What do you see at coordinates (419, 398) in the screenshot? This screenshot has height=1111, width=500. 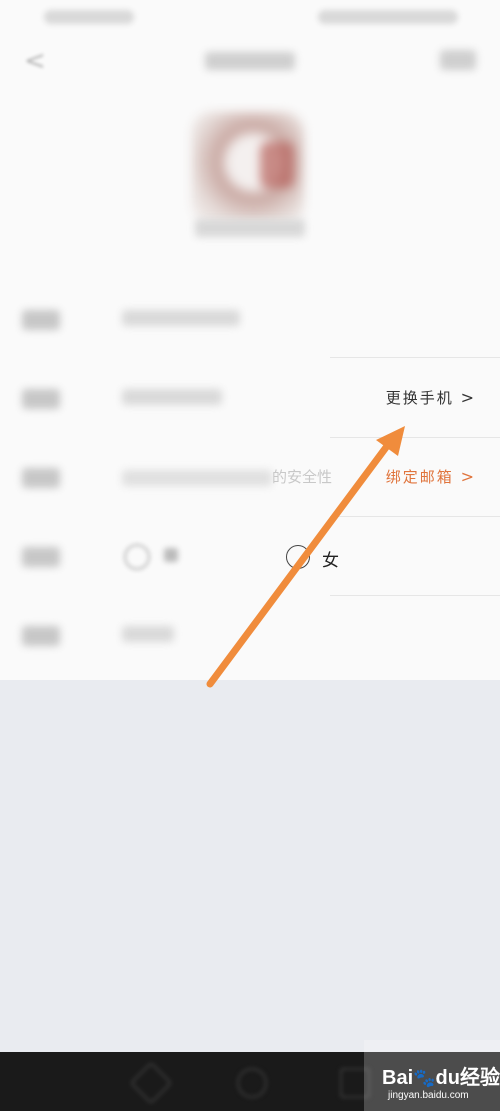 I see `change-phone-label: 更换手机` at bounding box center [419, 398].